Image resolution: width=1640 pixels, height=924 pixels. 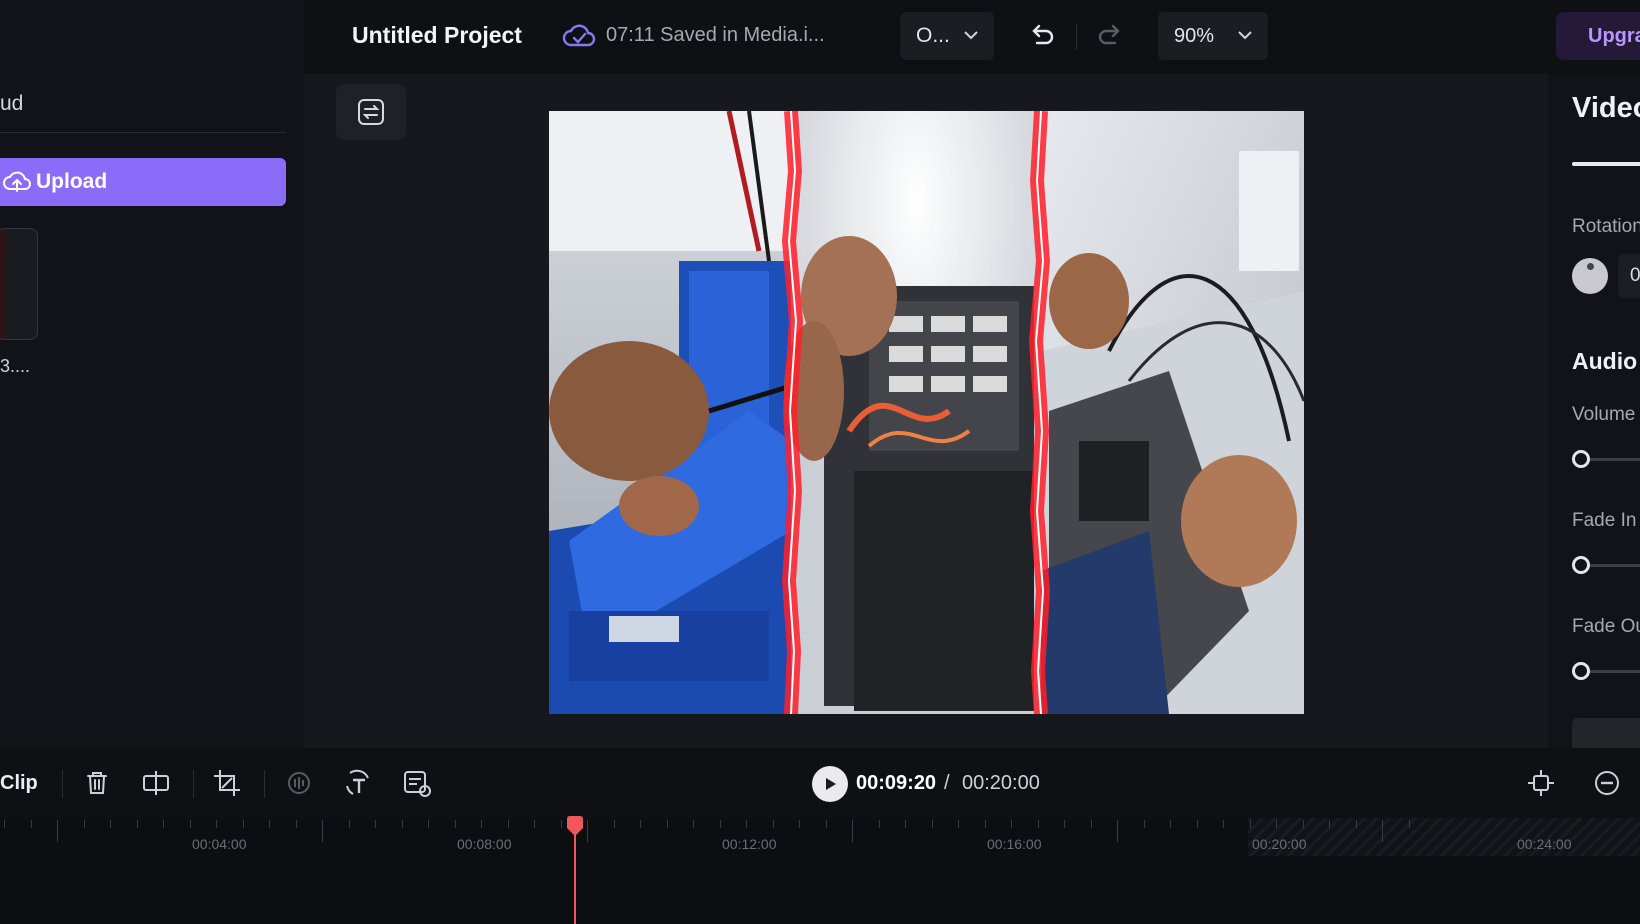 What do you see at coordinates (19, 284) in the screenshot?
I see `media-thumbnail` at bounding box center [19, 284].